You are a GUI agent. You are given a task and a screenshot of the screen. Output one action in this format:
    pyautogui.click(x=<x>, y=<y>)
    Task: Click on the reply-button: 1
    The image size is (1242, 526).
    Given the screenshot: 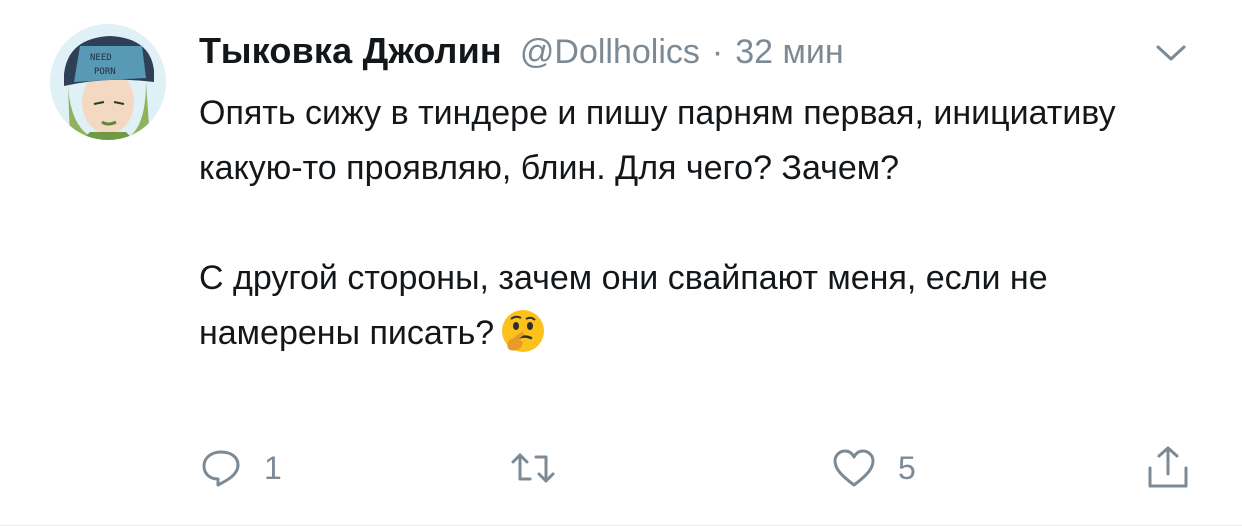 What is the action you would take?
    pyautogui.click(x=241, y=468)
    